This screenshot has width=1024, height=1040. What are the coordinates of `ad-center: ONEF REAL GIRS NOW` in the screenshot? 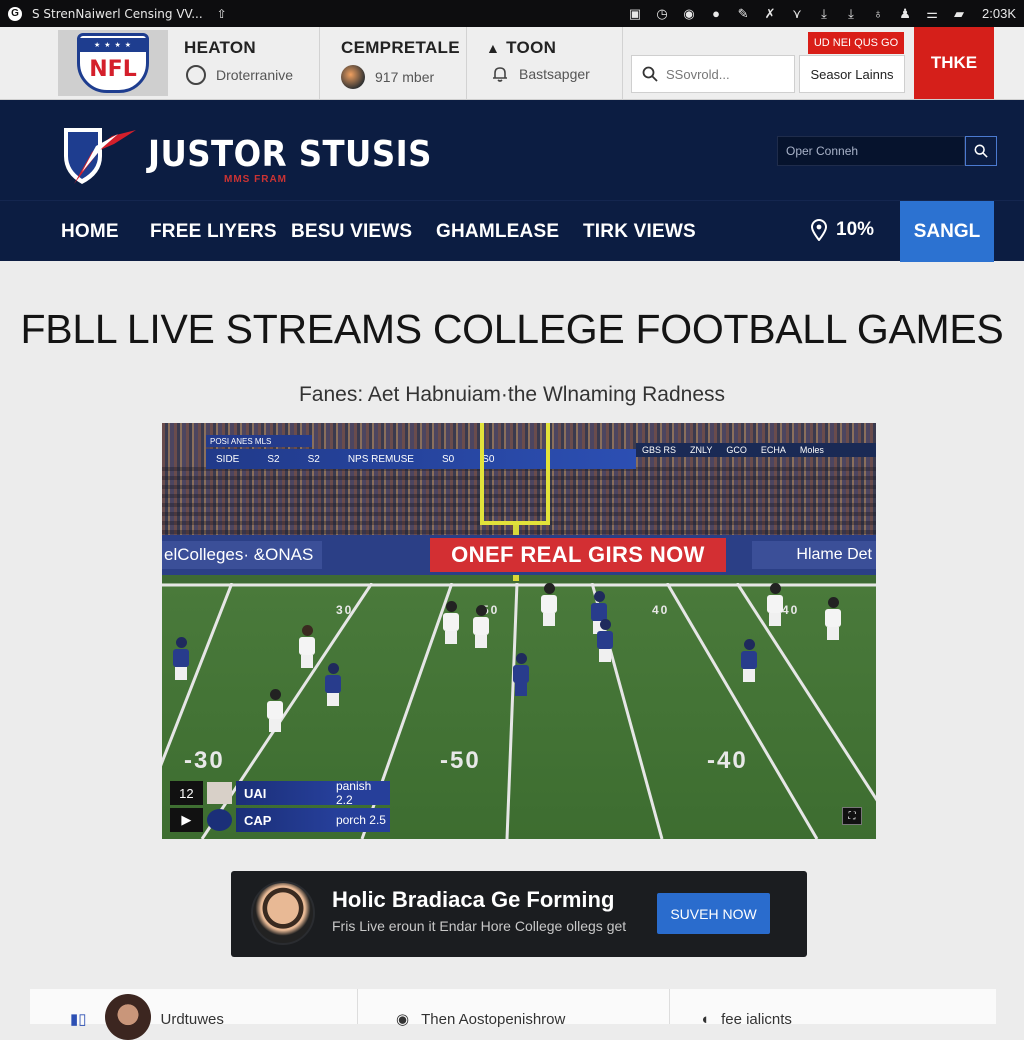 It's located at (578, 555).